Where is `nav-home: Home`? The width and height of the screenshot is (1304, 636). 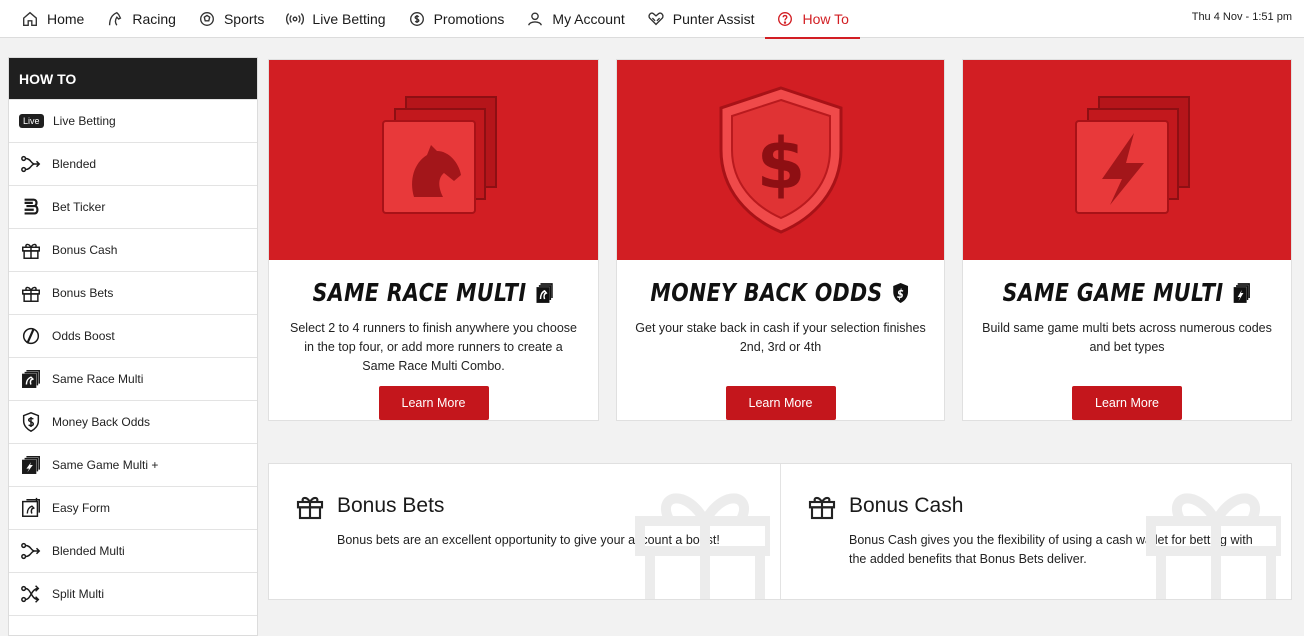
nav-home: Home is located at coordinates (47, 19).